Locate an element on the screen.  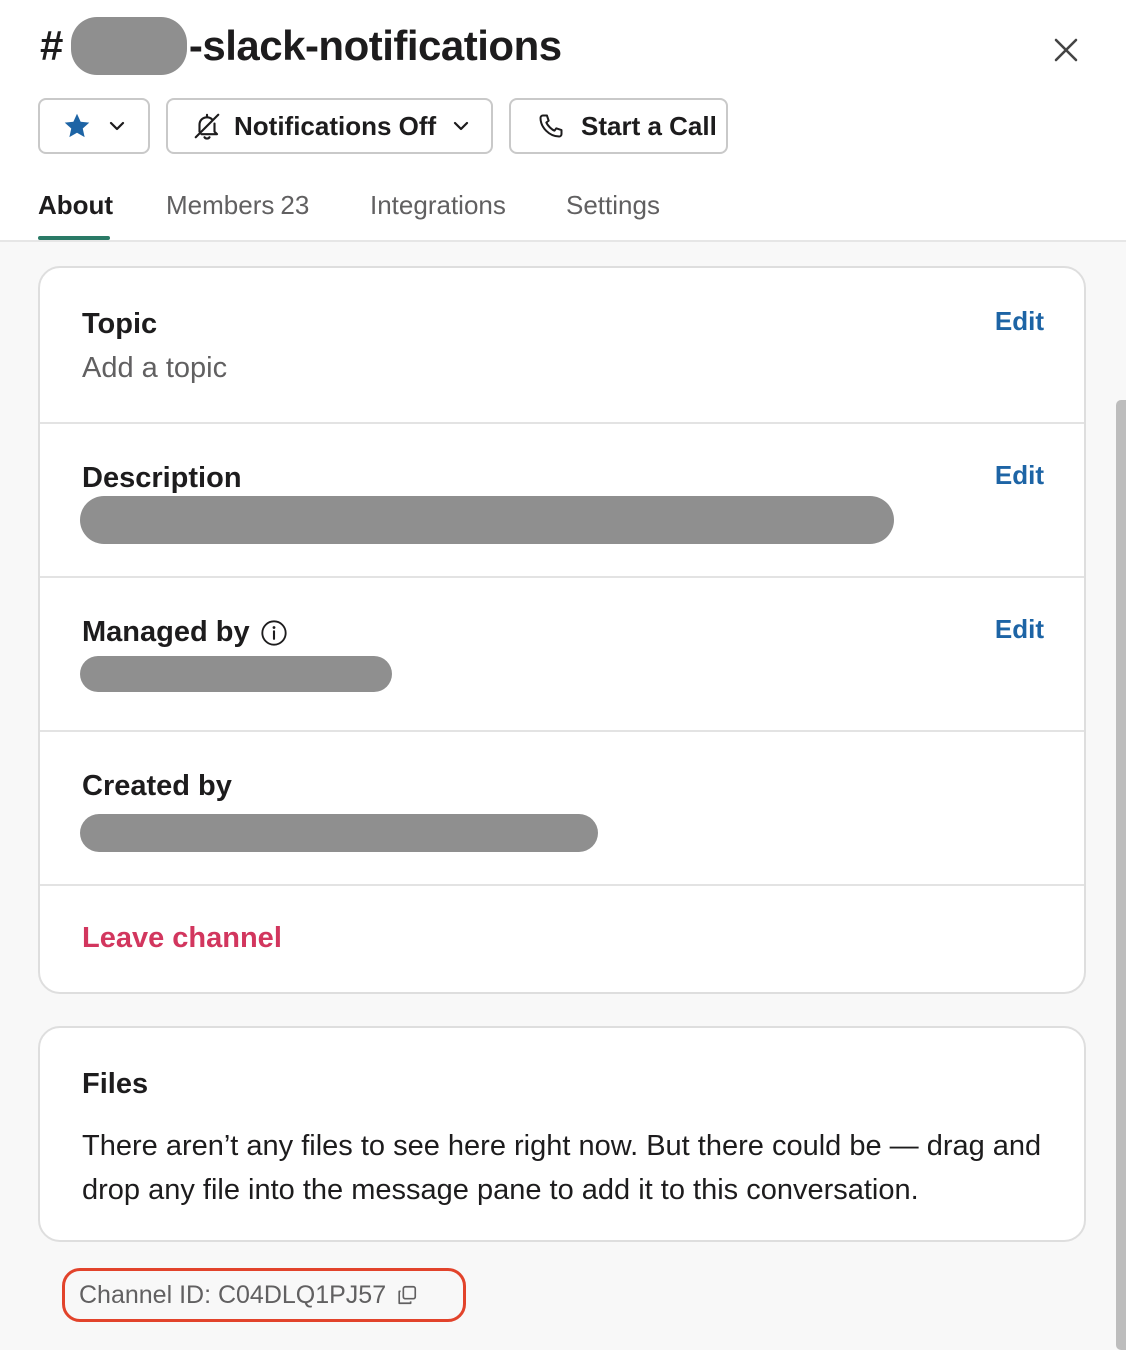
start-call-button: Start a Call is located at coordinates (618, 126).